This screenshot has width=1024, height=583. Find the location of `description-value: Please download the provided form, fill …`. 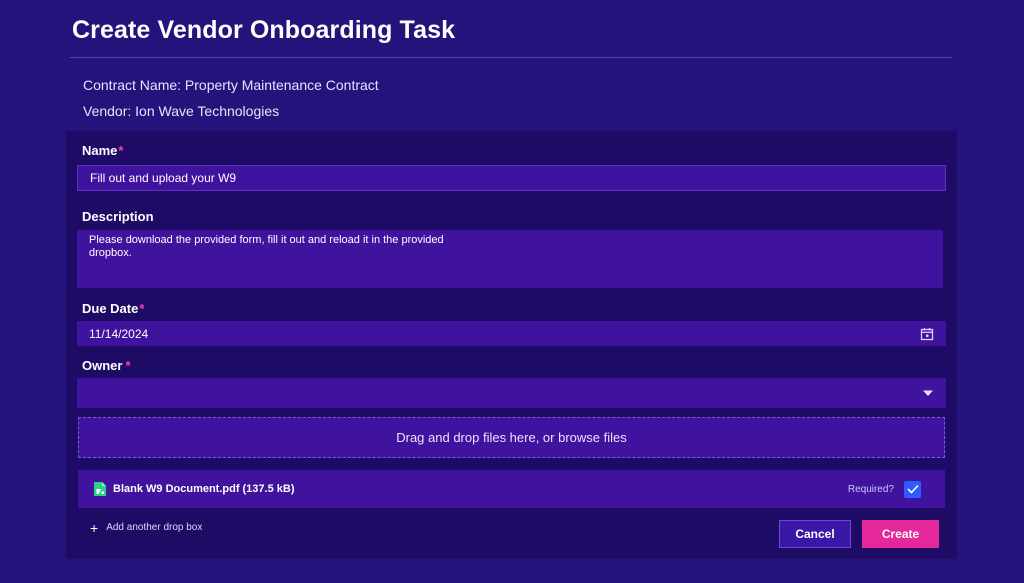

description-value: Please download the provided form, fill … is located at coordinates (266, 246).